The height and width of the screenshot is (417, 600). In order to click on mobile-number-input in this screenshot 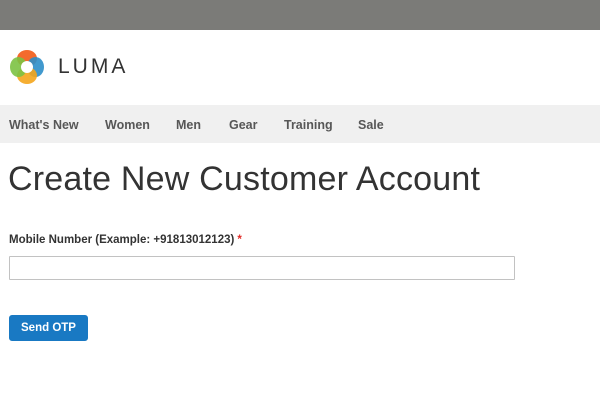, I will do `click(262, 268)`.